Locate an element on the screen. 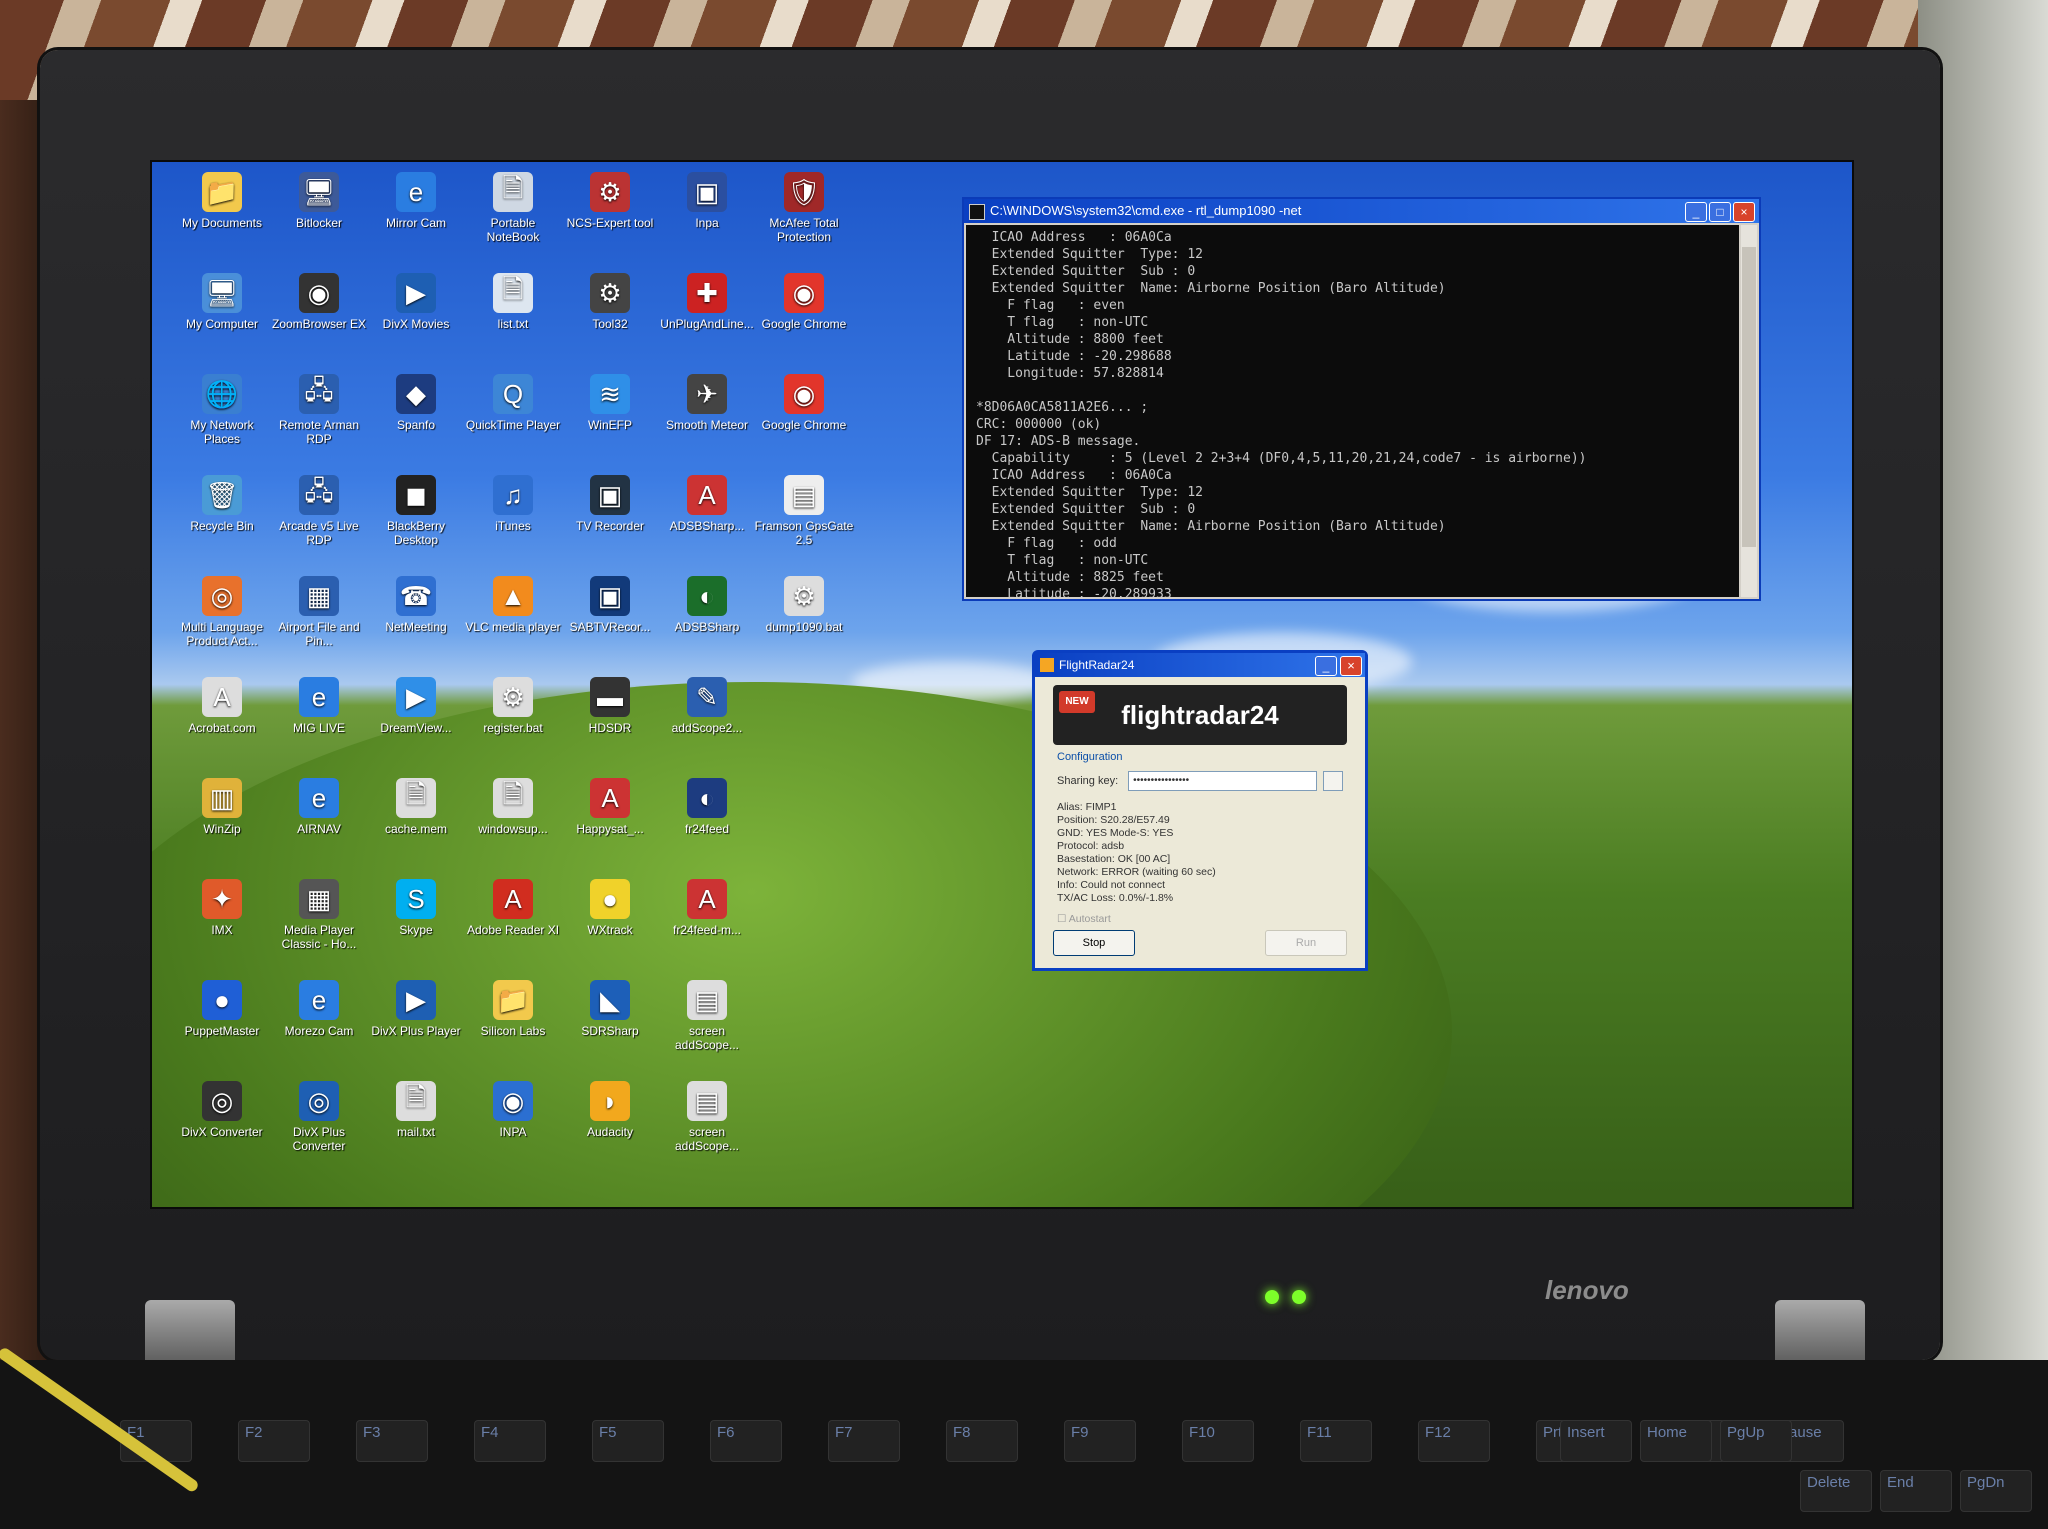  sharing-key-input: •••••••••••••••• is located at coordinates (1222, 781).